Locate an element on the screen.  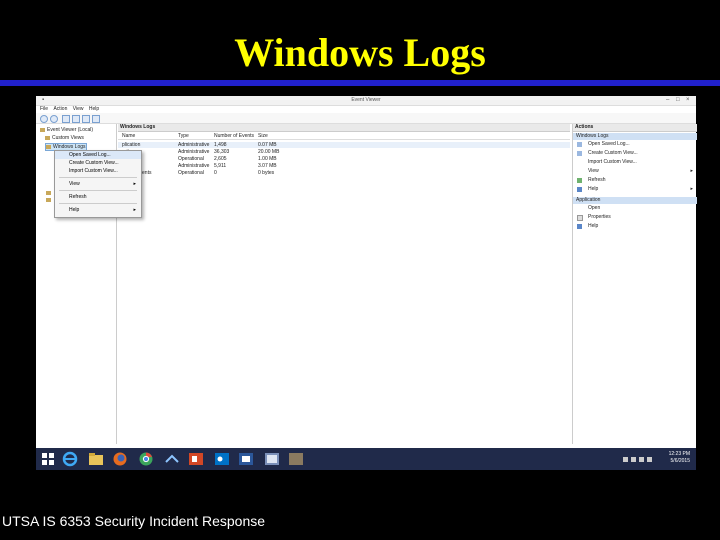
taskbar: 12:23 PM 5/6/2015 is located at coordinates (366, 459).